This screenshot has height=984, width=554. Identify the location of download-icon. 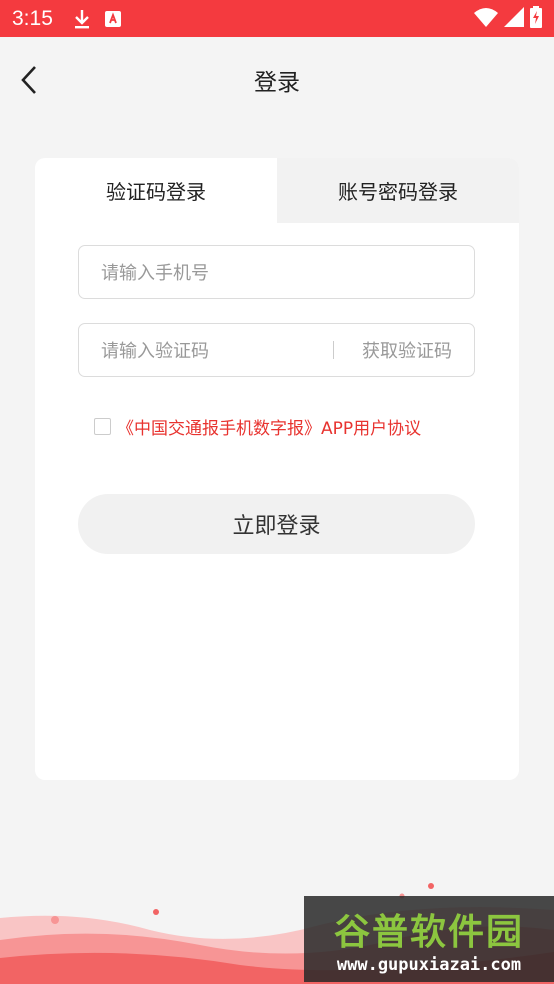
(82, 19).